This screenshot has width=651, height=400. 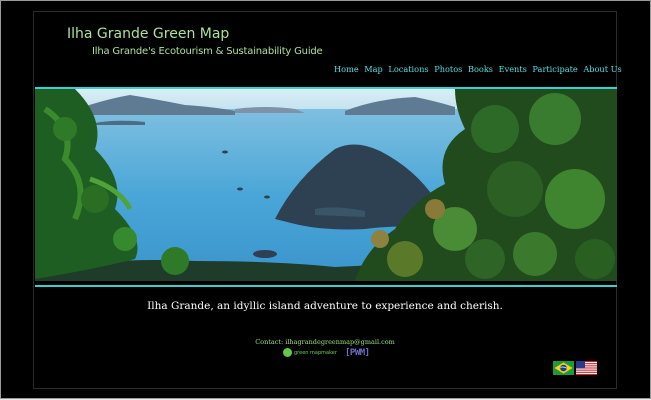 I want to click on contact-email: Contact: ilhagrandegreenmap@gmail.com, so click(x=325, y=342).